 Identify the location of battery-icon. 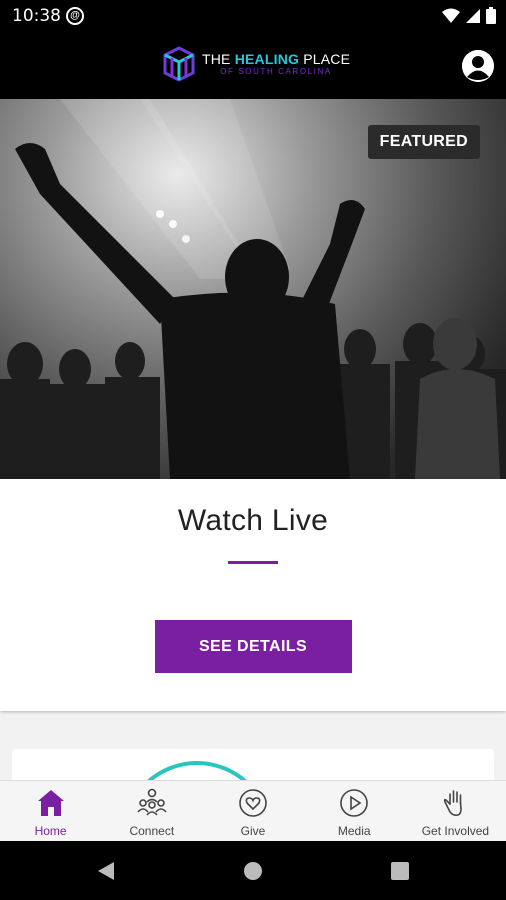
(491, 15).